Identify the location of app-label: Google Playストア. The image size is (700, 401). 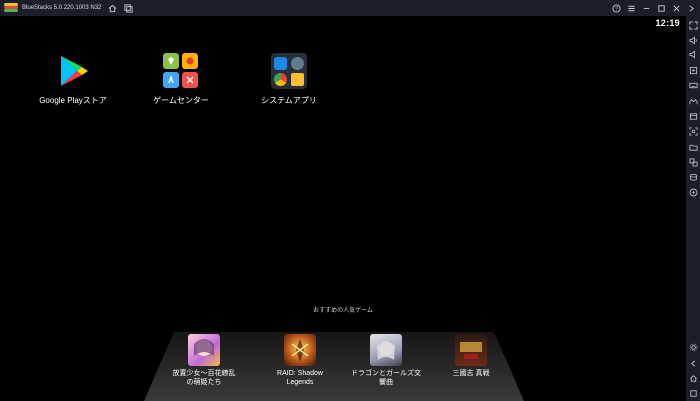
(73, 100).